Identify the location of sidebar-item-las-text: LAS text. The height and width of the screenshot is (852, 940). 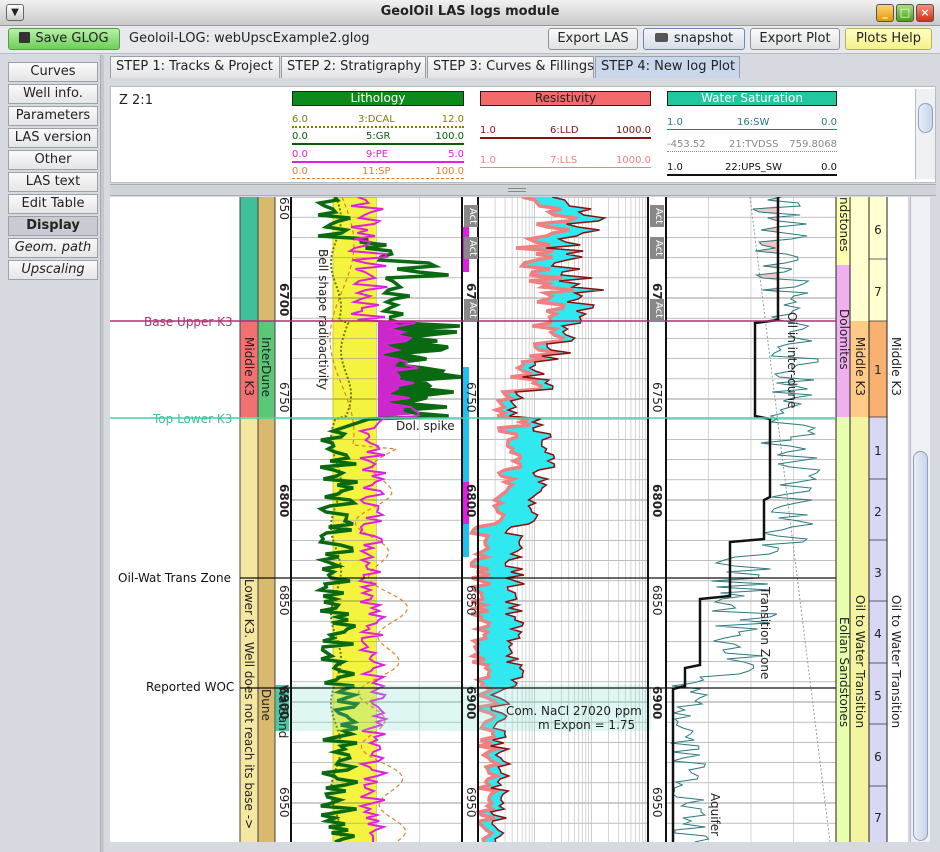
(53, 182).